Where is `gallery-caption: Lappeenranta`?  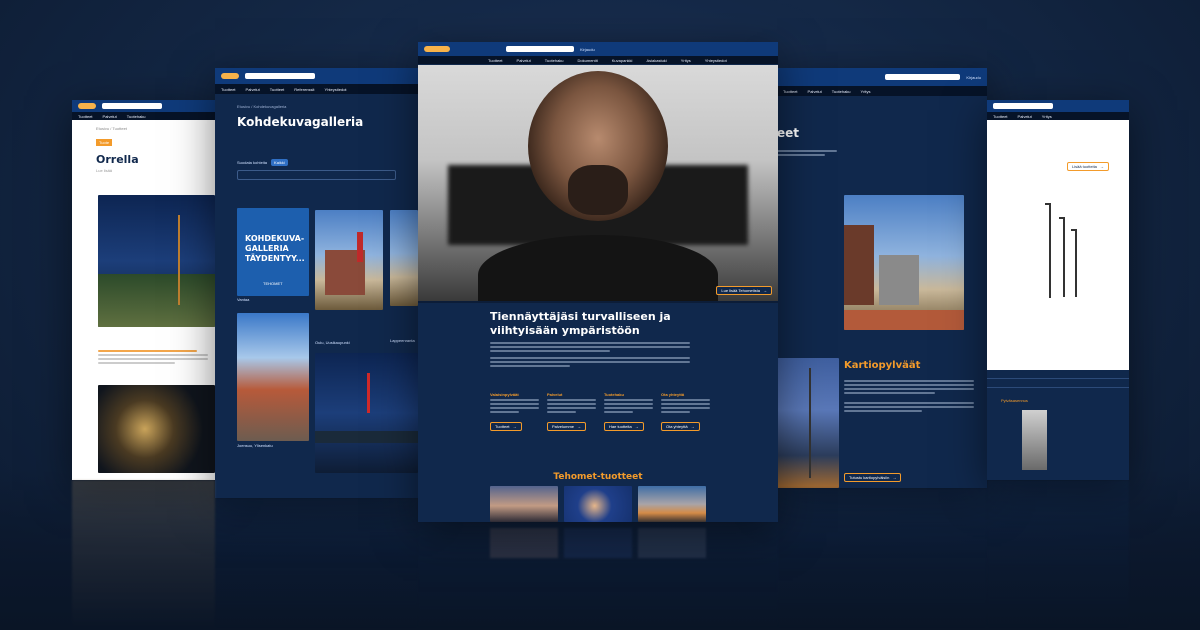
gallery-caption: Lappeenranta is located at coordinates (402, 340).